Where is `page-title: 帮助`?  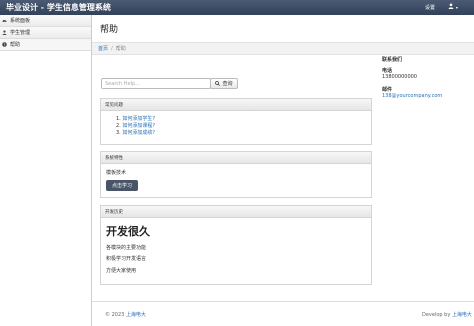
page-title: 帮助 is located at coordinates (109, 30).